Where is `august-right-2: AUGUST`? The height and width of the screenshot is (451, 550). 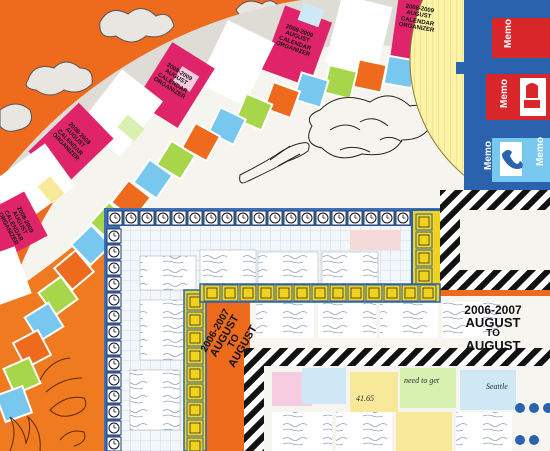 august-right-2: AUGUST is located at coordinates (493, 345).